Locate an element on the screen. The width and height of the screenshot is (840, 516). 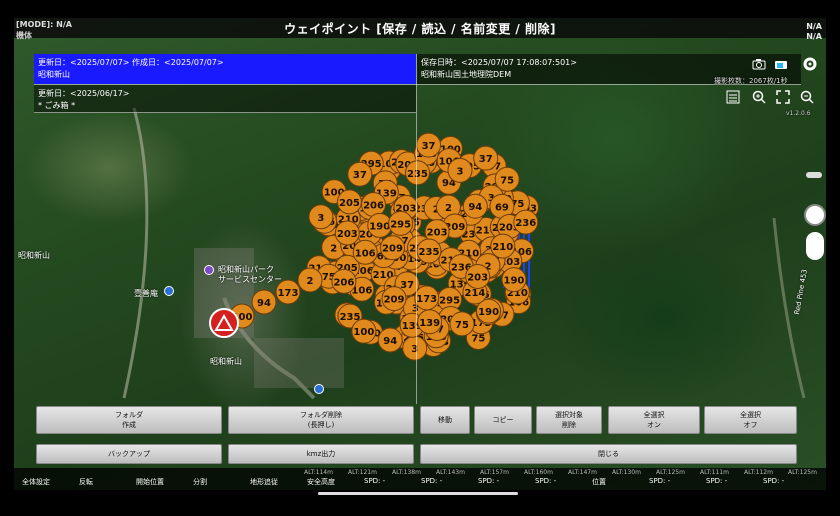
mode-label: [MODE]: N/A is located at coordinates (44, 24).